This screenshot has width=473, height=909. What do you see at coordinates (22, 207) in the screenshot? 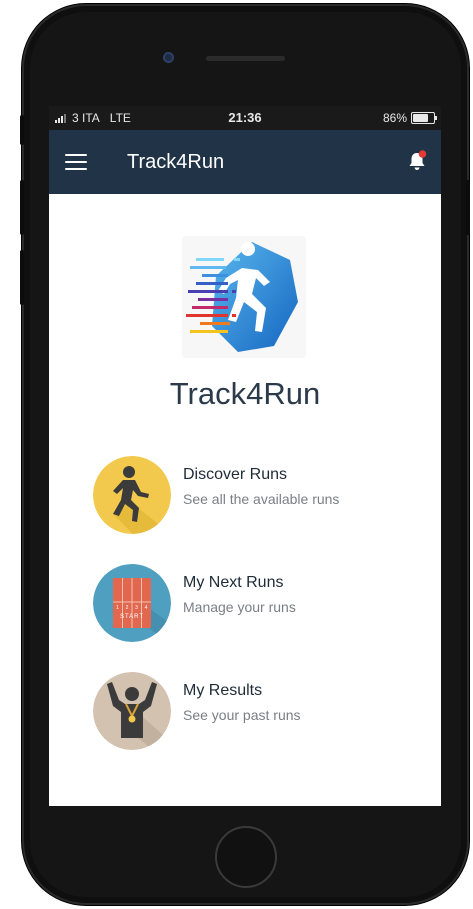
I see `volume-up-button` at bounding box center [22, 207].